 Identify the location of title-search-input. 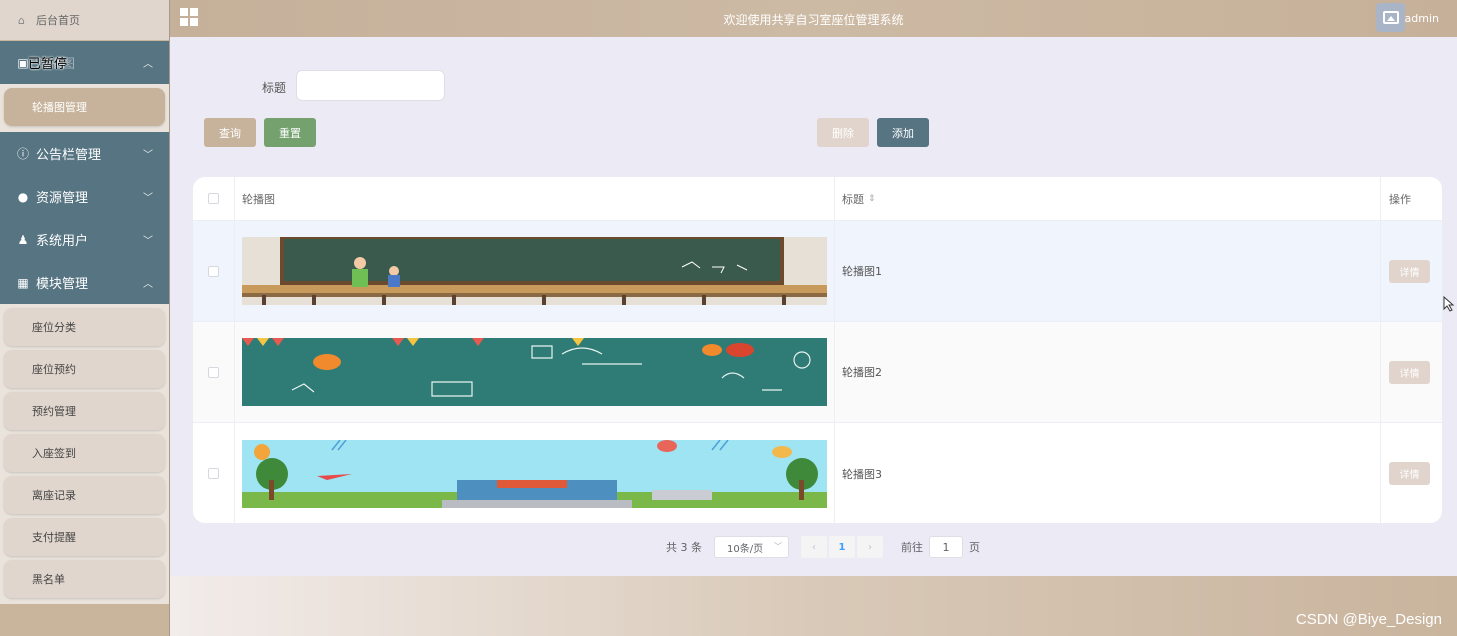
(370, 85).